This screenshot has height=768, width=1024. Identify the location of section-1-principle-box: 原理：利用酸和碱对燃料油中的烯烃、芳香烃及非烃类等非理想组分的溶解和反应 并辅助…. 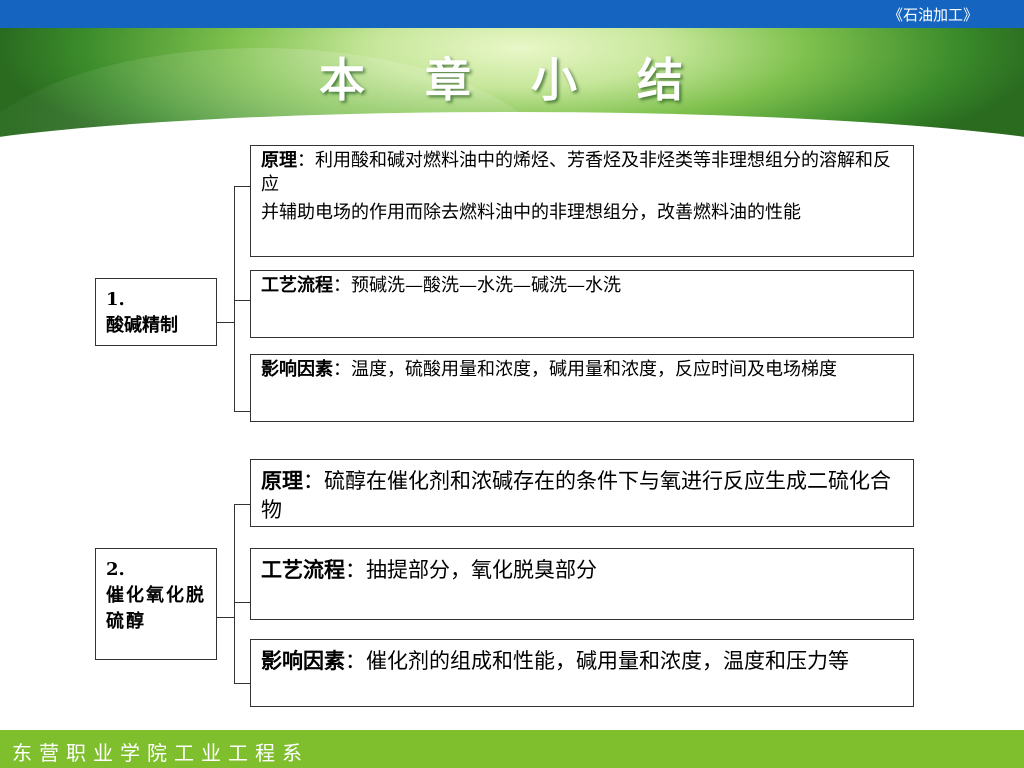
(582, 201).